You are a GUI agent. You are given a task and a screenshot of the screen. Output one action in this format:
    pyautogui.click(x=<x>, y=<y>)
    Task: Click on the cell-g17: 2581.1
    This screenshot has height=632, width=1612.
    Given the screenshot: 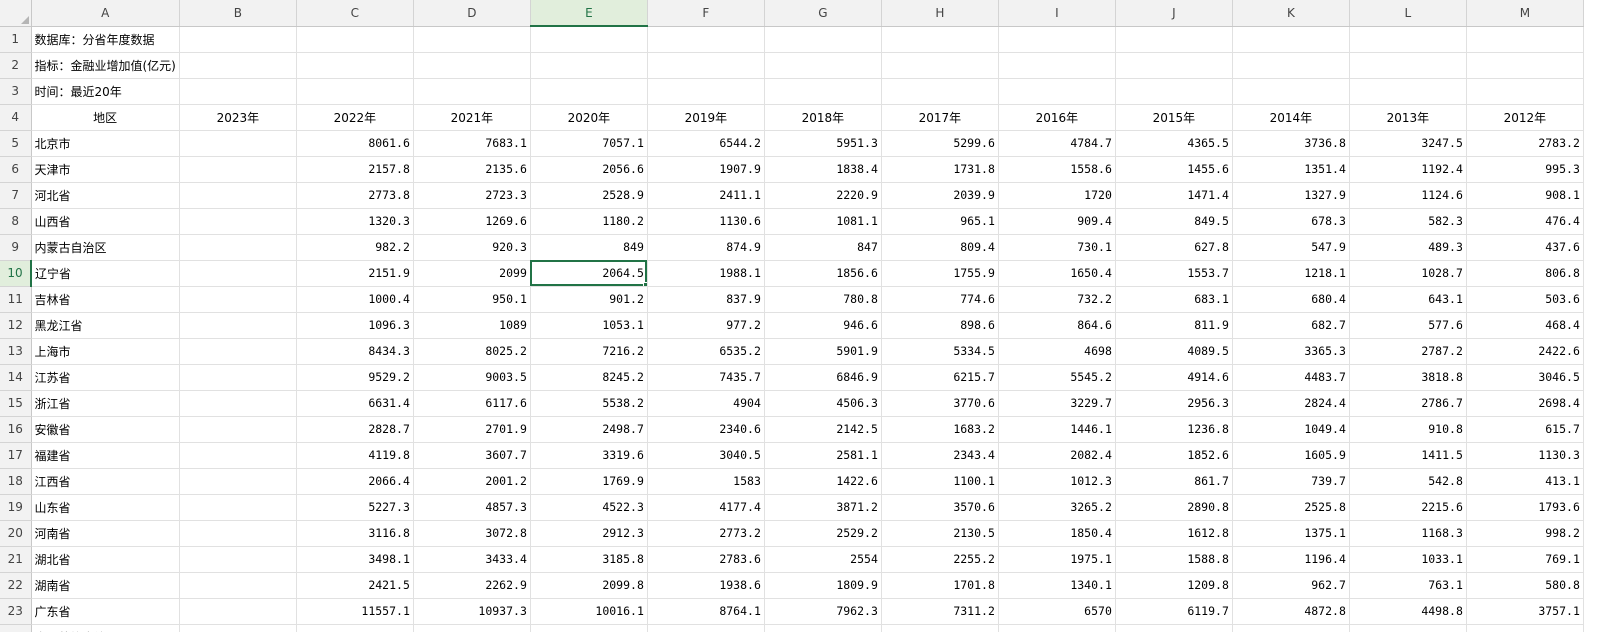 What is the action you would take?
    pyautogui.click(x=823, y=455)
    